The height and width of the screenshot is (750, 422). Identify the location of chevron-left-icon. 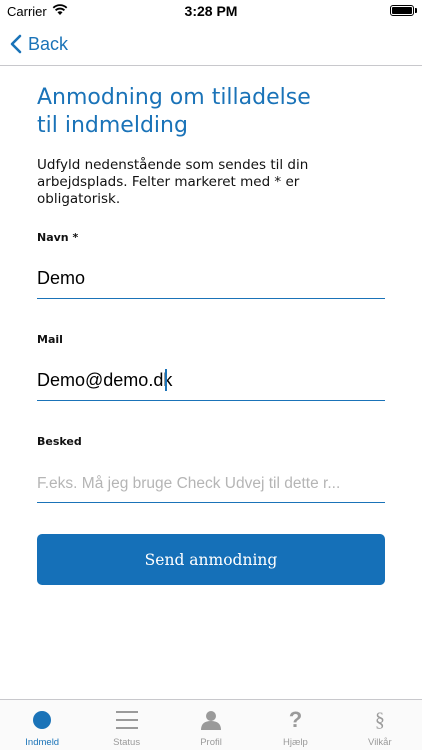
(16, 44).